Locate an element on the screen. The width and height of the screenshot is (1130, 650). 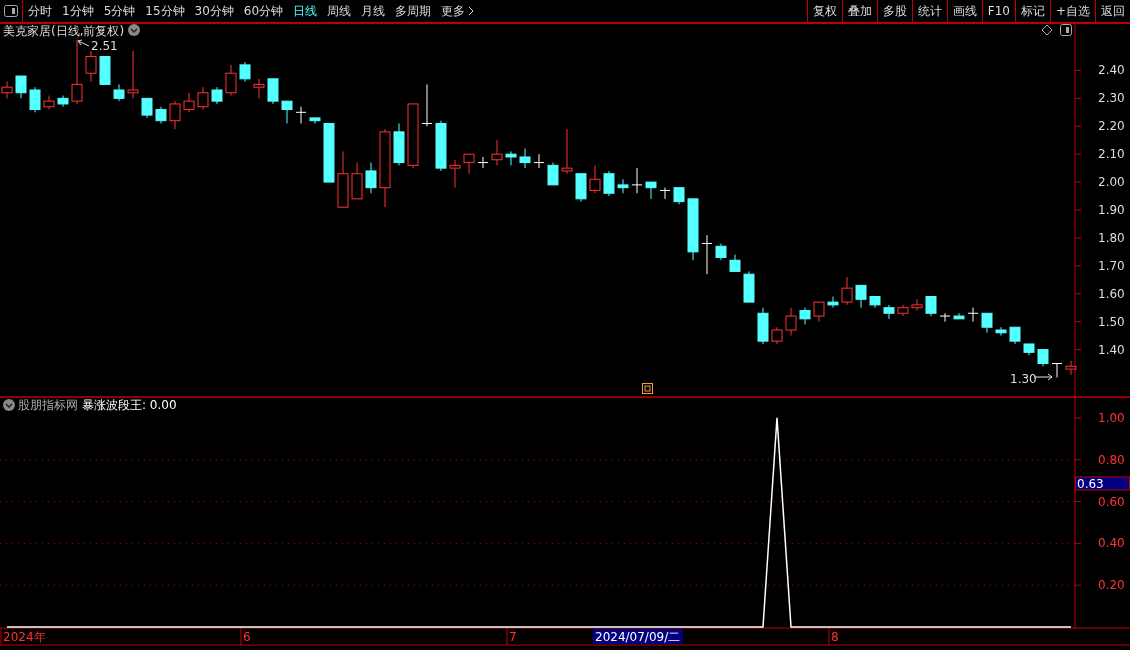
period-tab: 分时 is located at coordinates (40, 11).